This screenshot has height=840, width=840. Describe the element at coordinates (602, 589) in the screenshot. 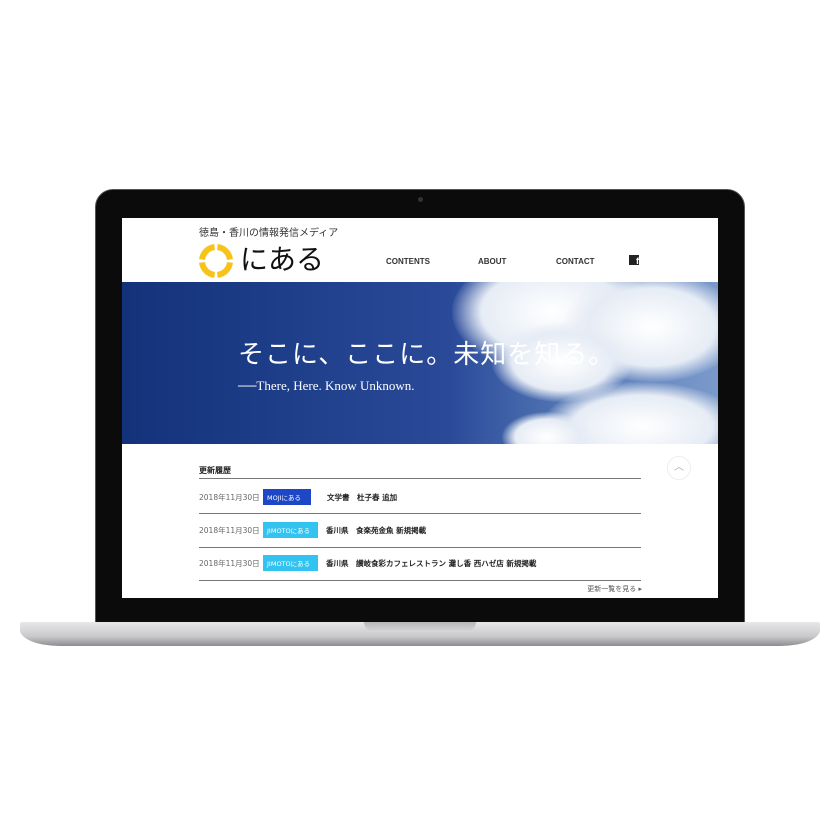

I see `view-all-link: 更新一覧を見る ▸` at that location.